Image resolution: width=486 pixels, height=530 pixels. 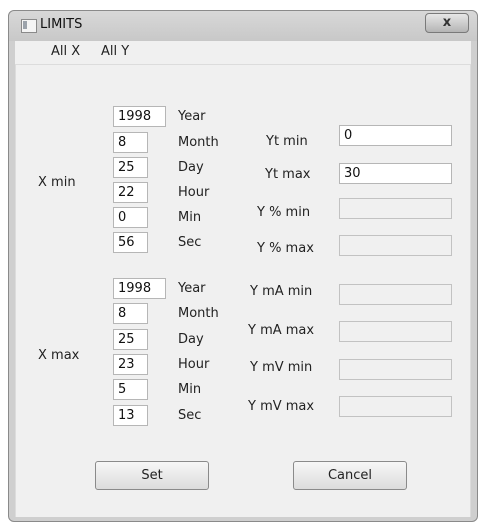 I want to click on y-mv-min-field, so click(x=395, y=369).